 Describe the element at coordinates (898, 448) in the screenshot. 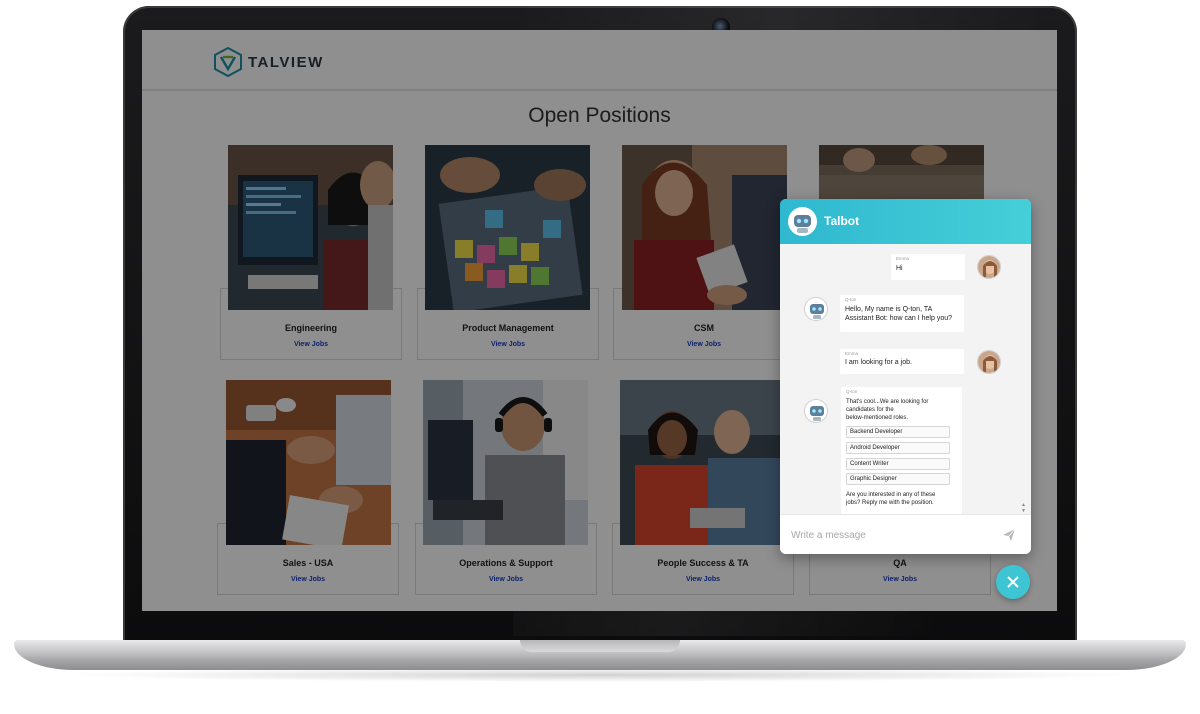

I see `role-option-android-developer: Android Developer` at that location.